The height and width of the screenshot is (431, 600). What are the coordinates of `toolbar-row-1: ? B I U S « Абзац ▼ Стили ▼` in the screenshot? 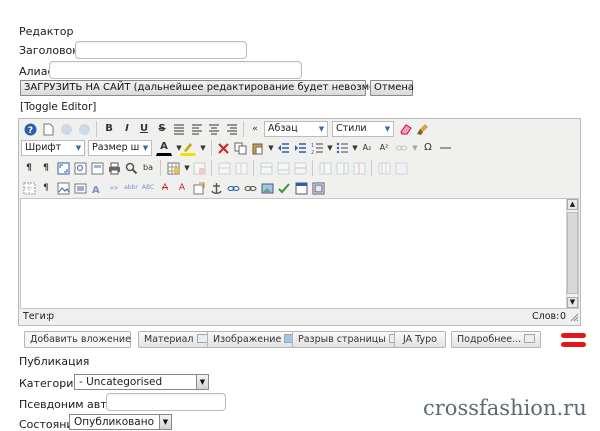 It's located at (298, 129).